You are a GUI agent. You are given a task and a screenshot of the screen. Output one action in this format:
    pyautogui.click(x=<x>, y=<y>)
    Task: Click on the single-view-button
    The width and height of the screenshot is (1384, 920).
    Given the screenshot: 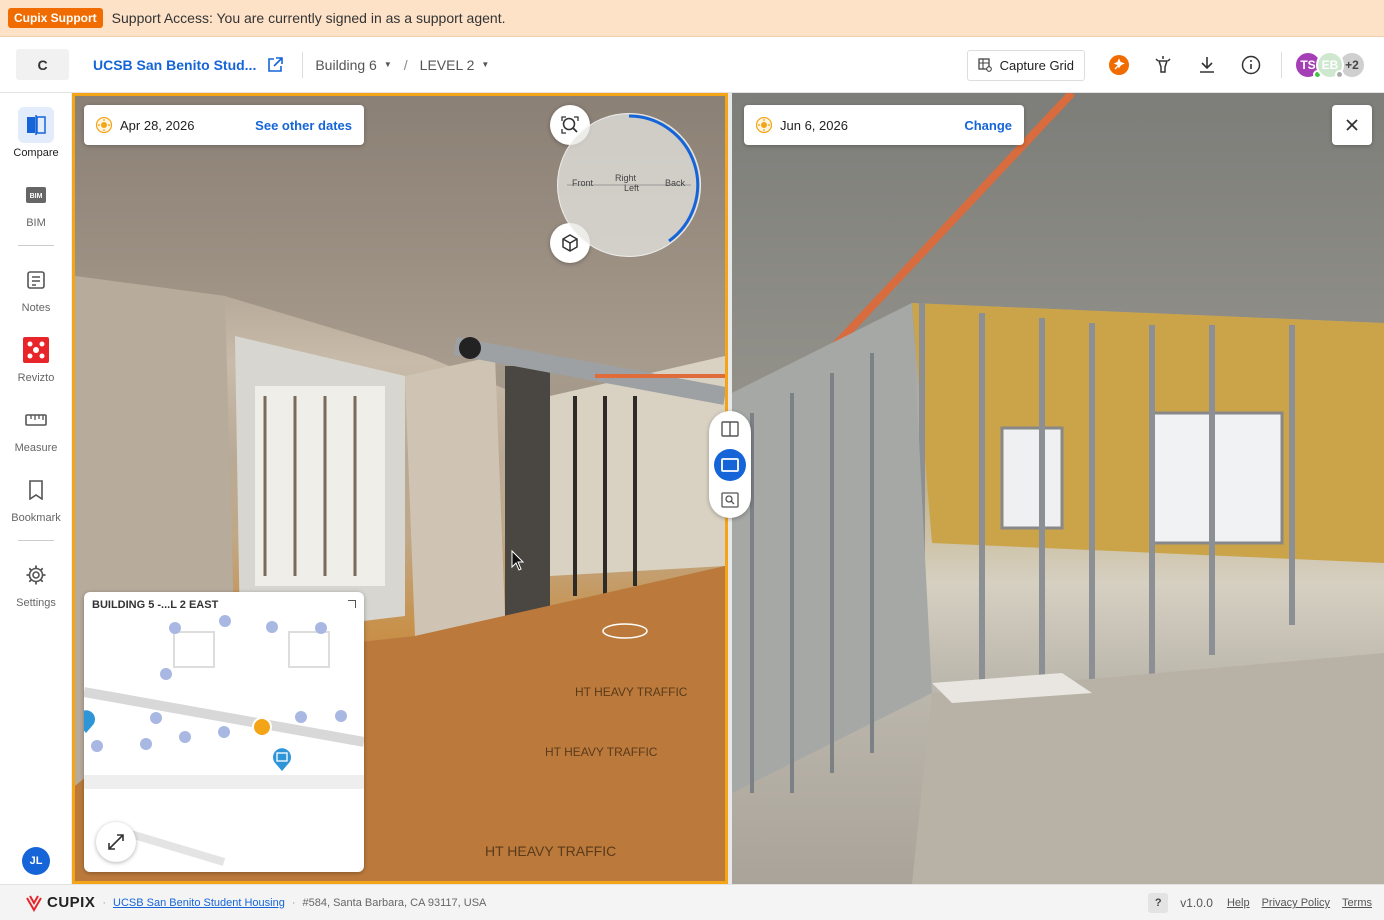 What is the action you would take?
    pyautogui.click(x=730, y=465)
    